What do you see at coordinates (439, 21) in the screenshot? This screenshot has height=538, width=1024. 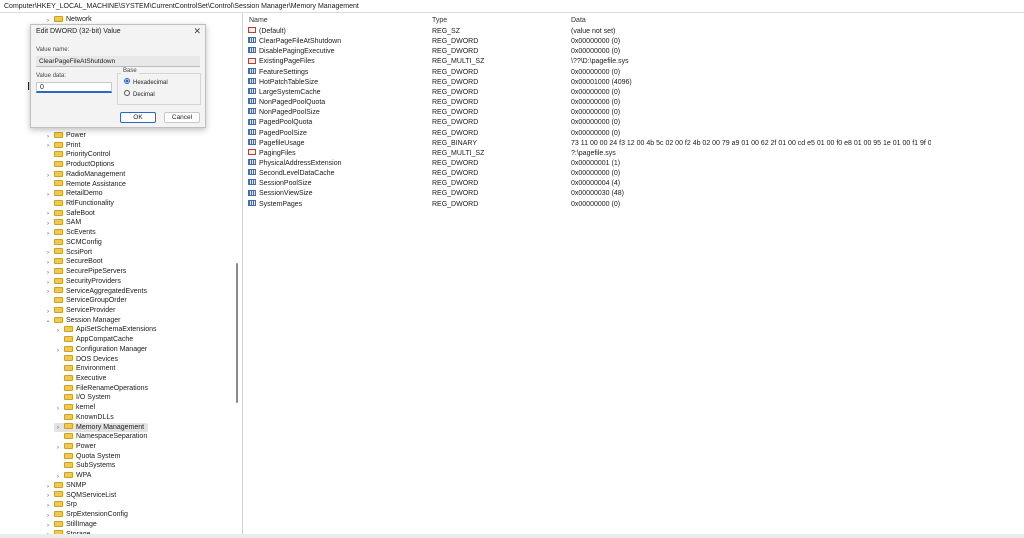 I see `column-header-type: Type` at bounding box center [439, 21].